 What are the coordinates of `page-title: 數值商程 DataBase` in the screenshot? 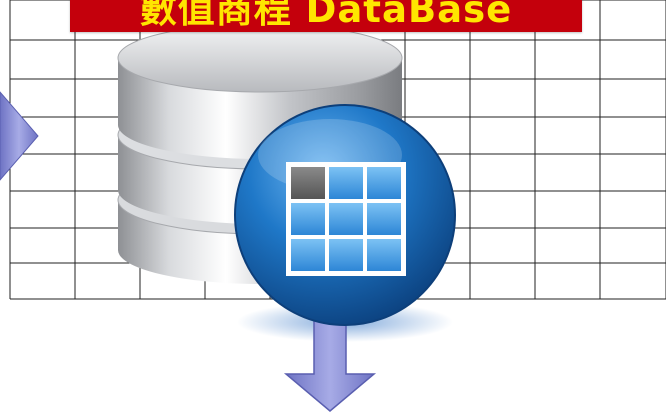 It's located at (326, 15).